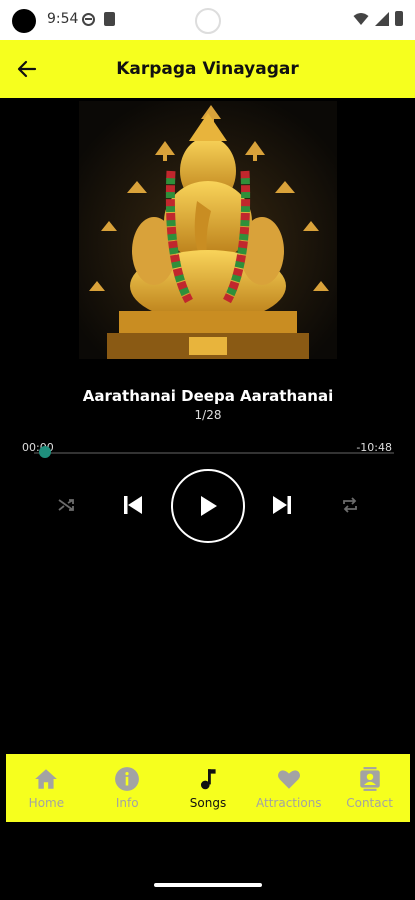 The width and height of the screenshot is (415, 900). What do you see at coordinates (208, 396) in the screenshot?
I see `song-title: Aarathanai Deepa Aarathanai` at bounding box center [208, 396].